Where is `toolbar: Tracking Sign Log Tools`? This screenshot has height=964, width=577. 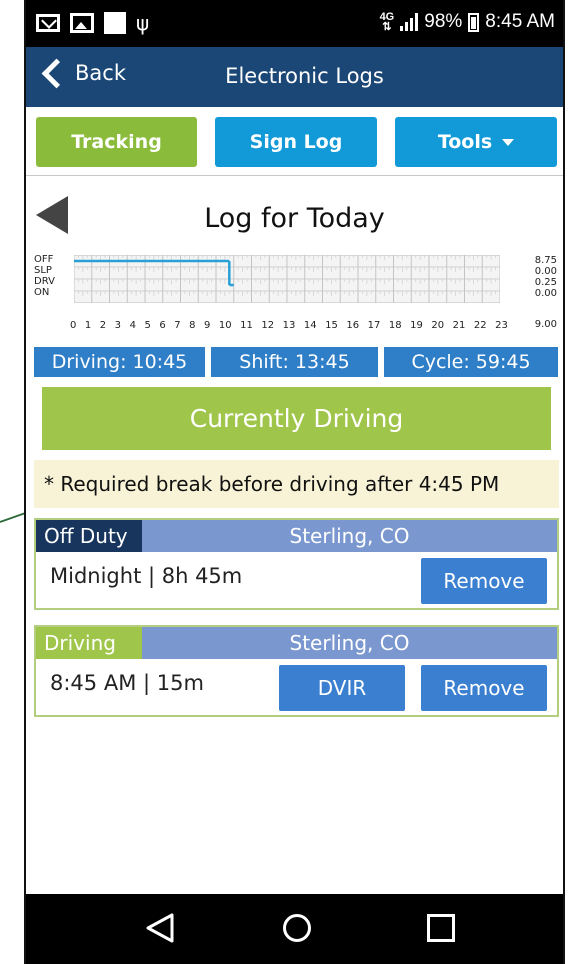
toolbar: Tracking Sign Log Tools is located at coordinates (296, 142).